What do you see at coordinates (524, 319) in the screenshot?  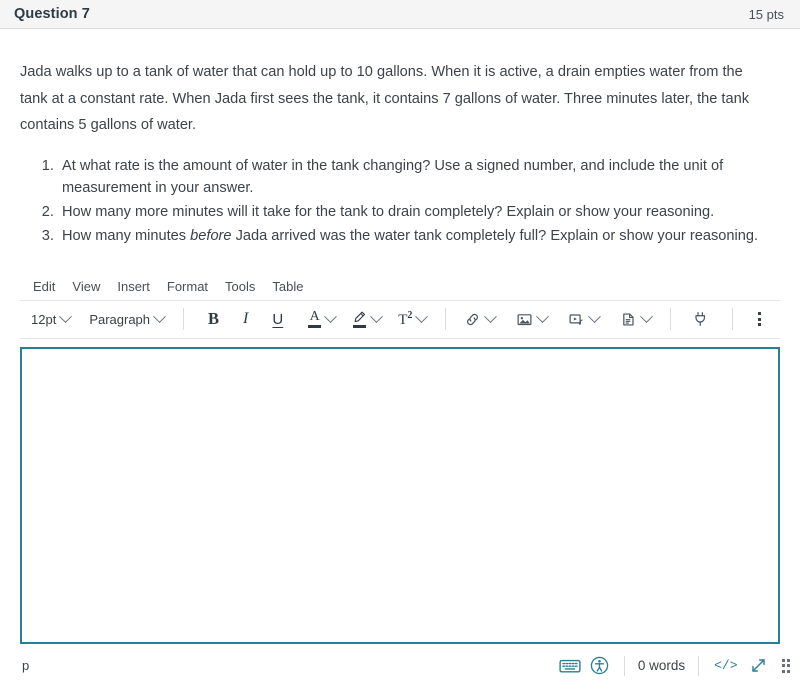 I see `image-icon` at bounding box center [524, 319].